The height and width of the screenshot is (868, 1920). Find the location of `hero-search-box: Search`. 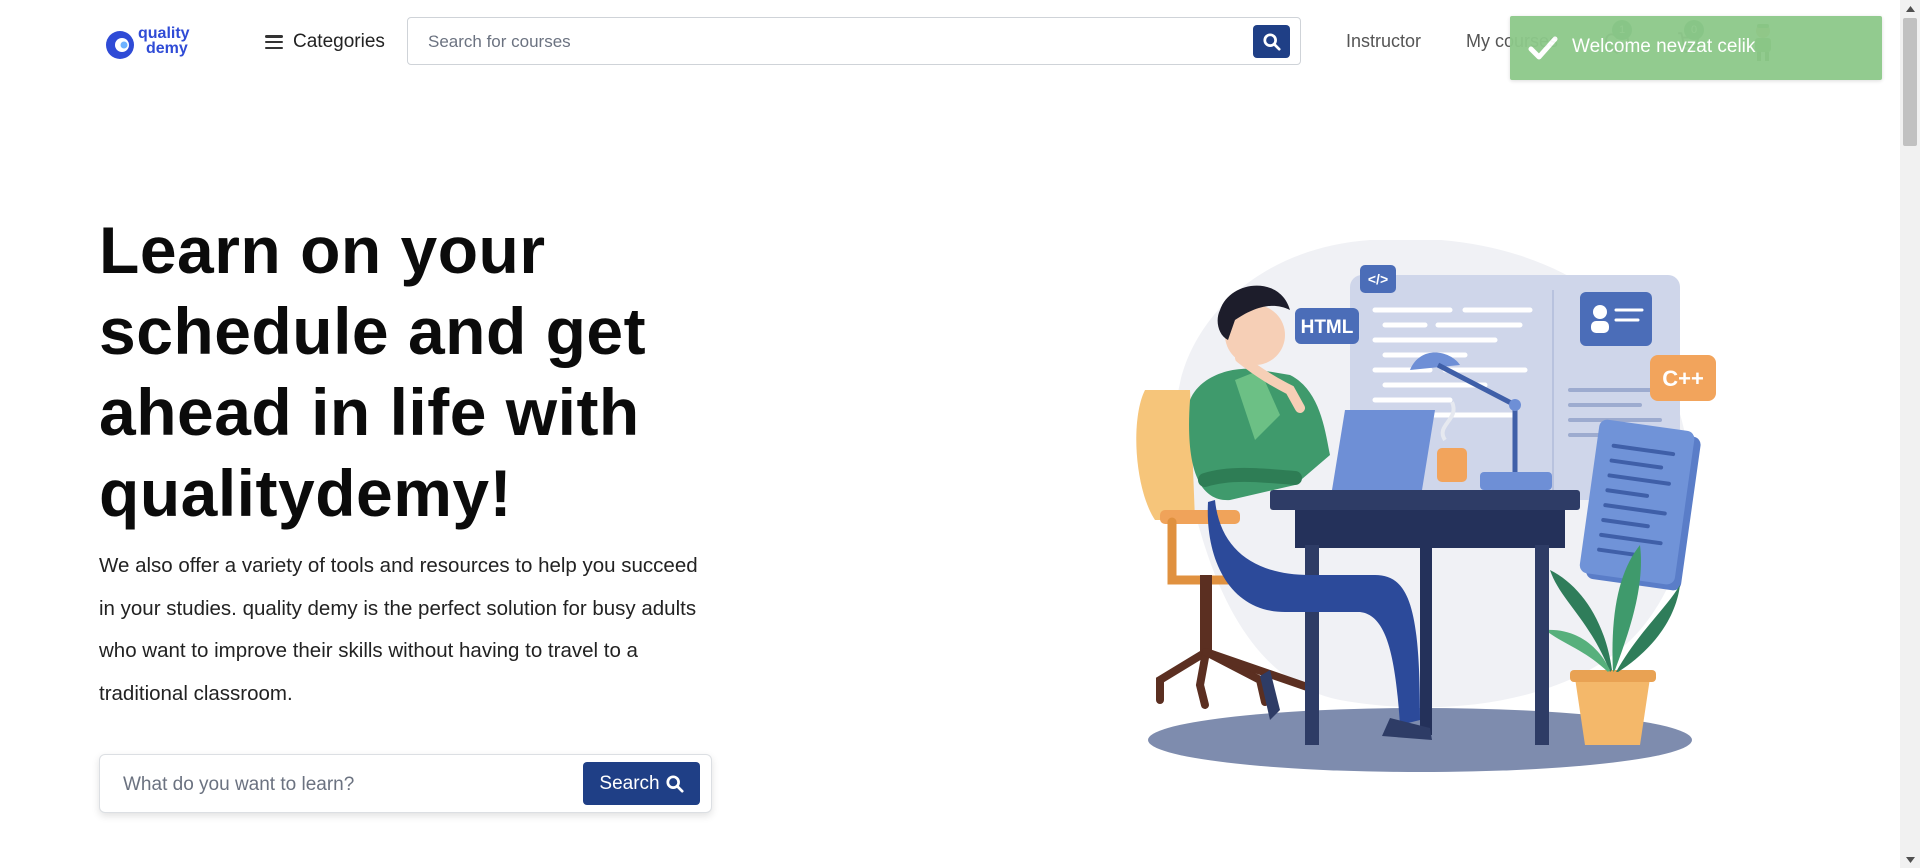

hero-search-box: Search is located at coordinates (405, 784).